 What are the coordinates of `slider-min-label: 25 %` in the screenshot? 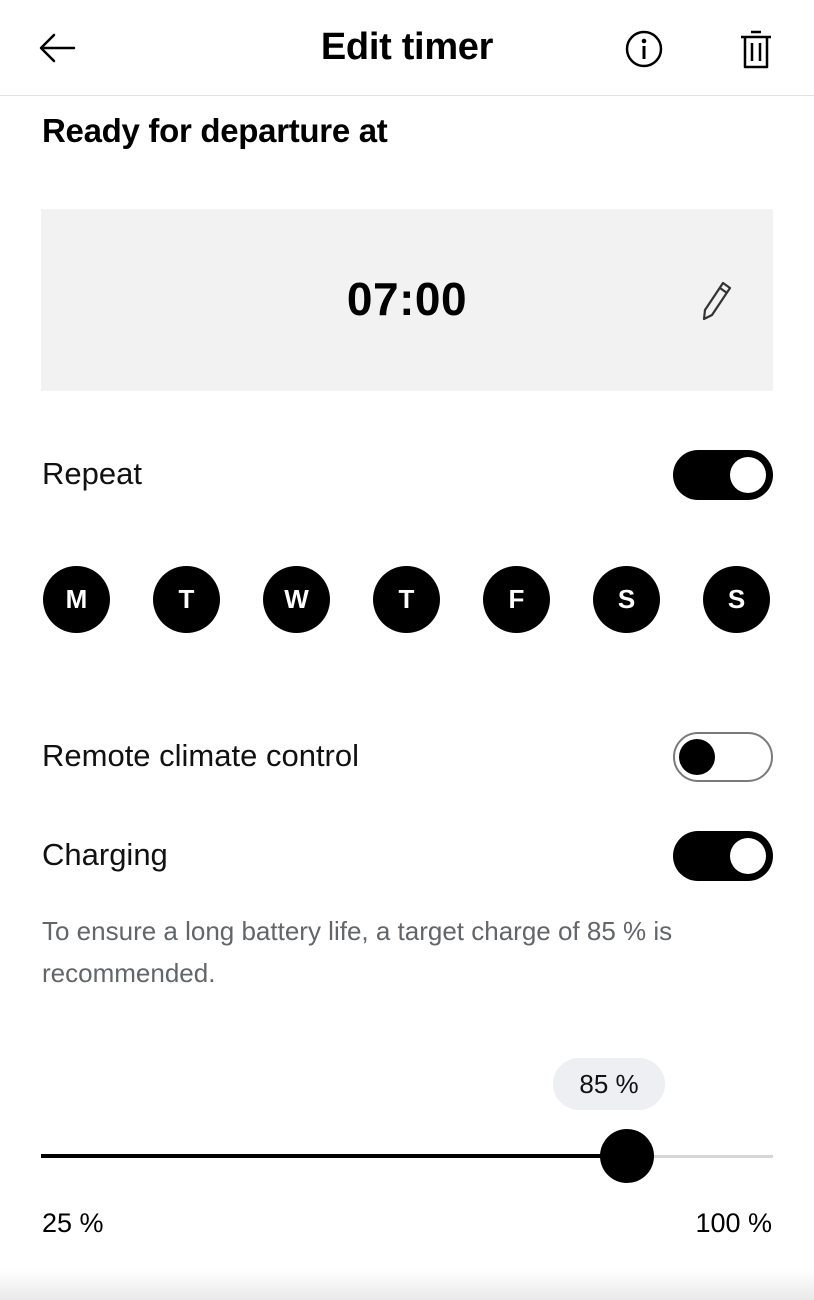 It's located at (73, 1223).